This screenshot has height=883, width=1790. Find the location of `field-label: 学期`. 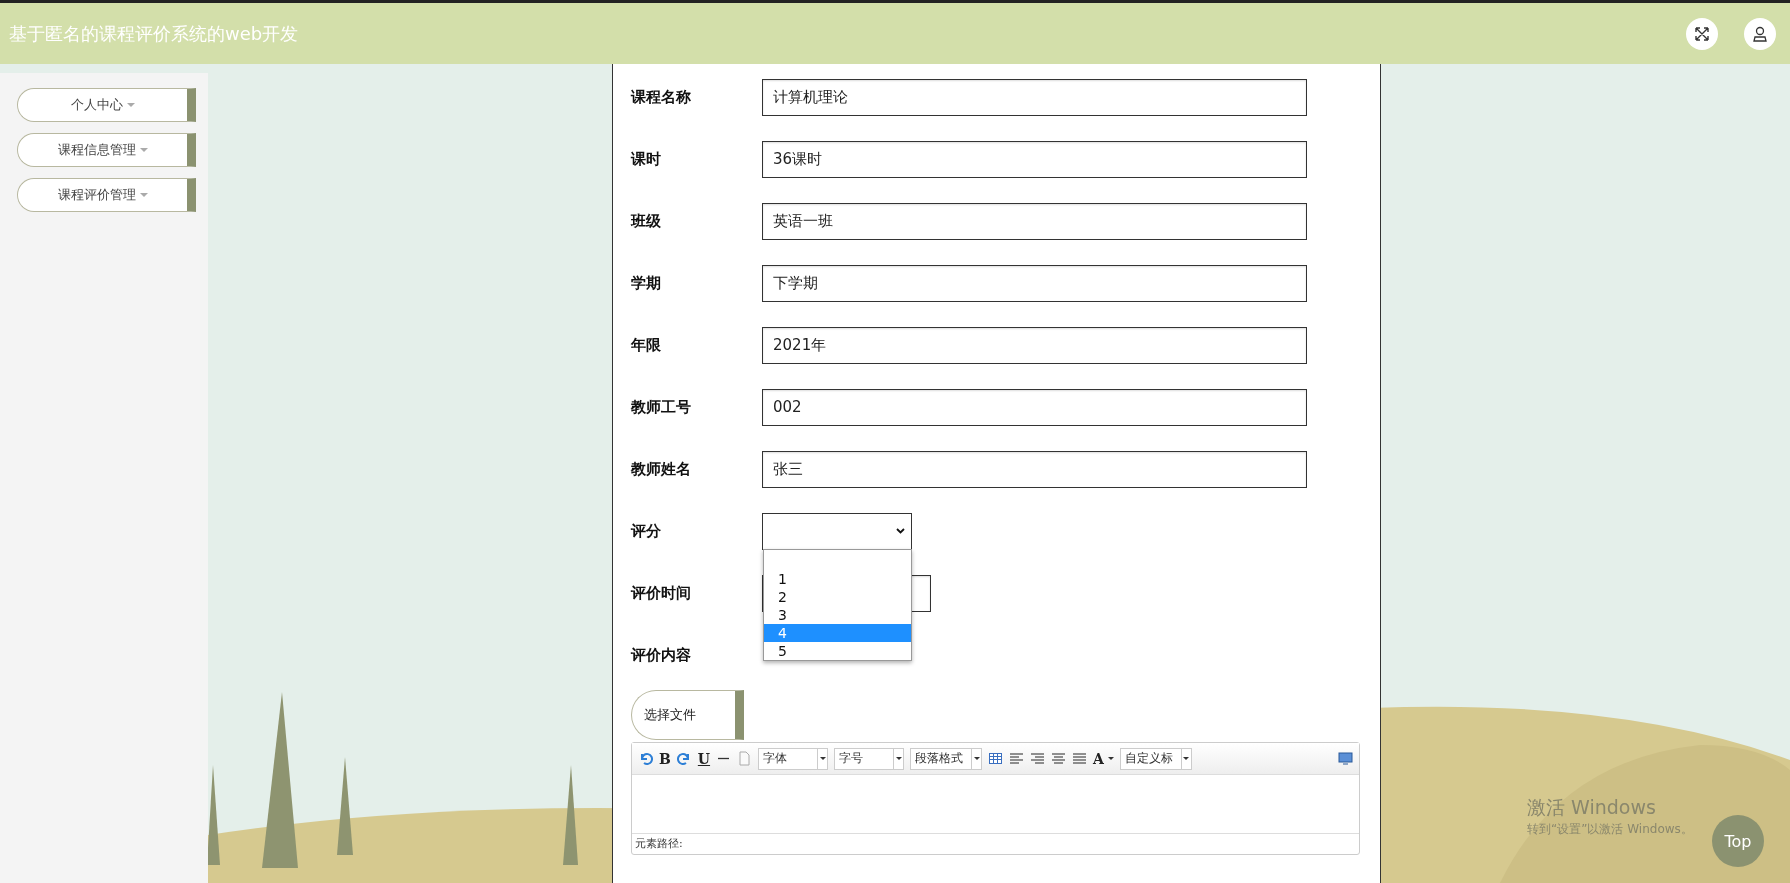

field-label: 学期 is located at coordinates (646, 283).